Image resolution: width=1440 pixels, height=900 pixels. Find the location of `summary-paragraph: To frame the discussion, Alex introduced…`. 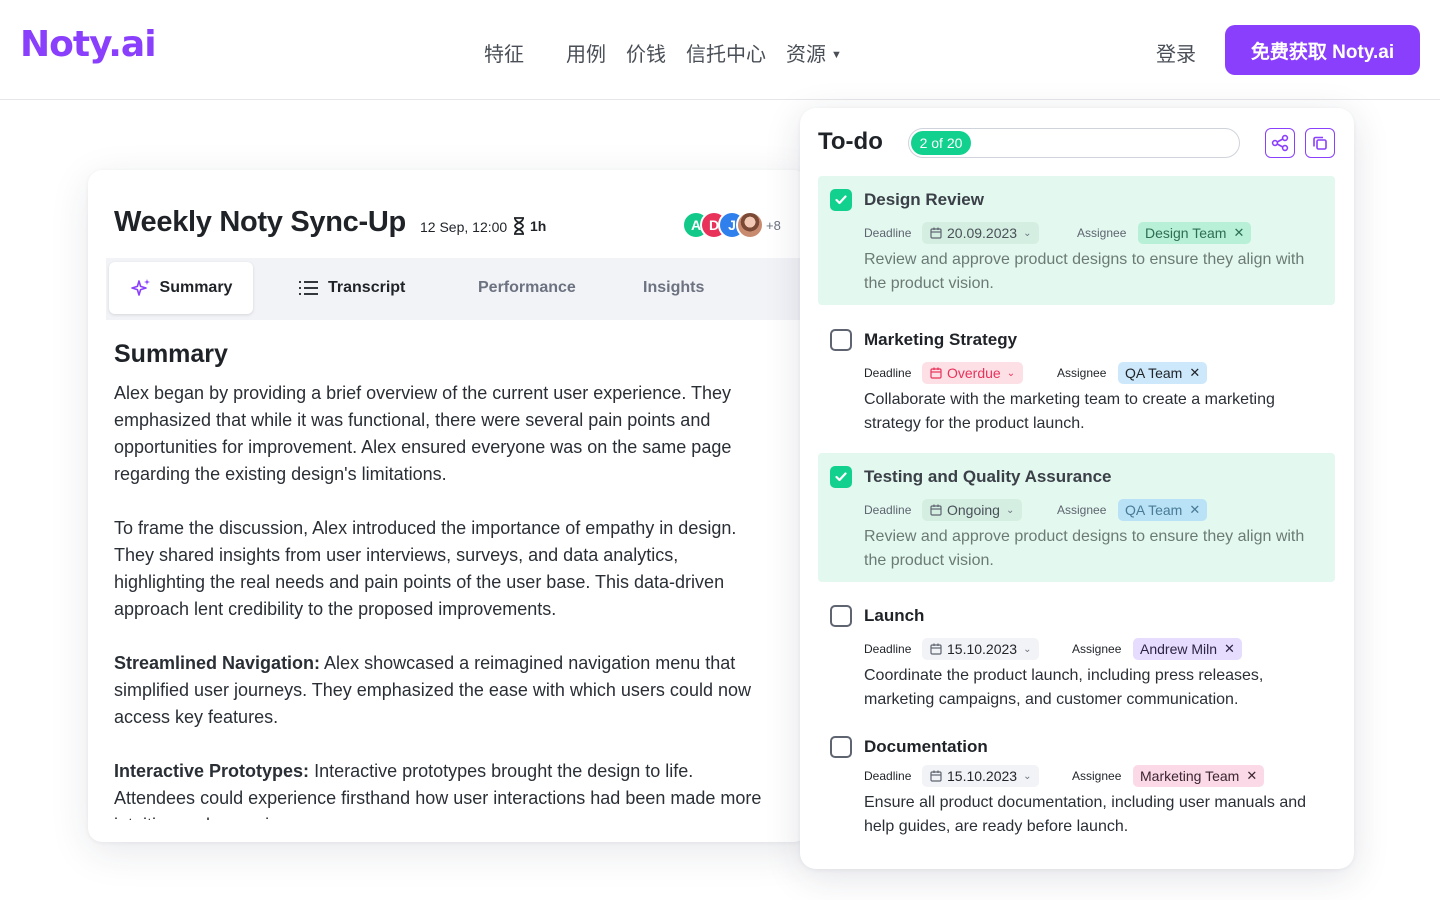

summary-paragraph: To frame the discussion, Alex introduced… is located at coordinates (444, 569).